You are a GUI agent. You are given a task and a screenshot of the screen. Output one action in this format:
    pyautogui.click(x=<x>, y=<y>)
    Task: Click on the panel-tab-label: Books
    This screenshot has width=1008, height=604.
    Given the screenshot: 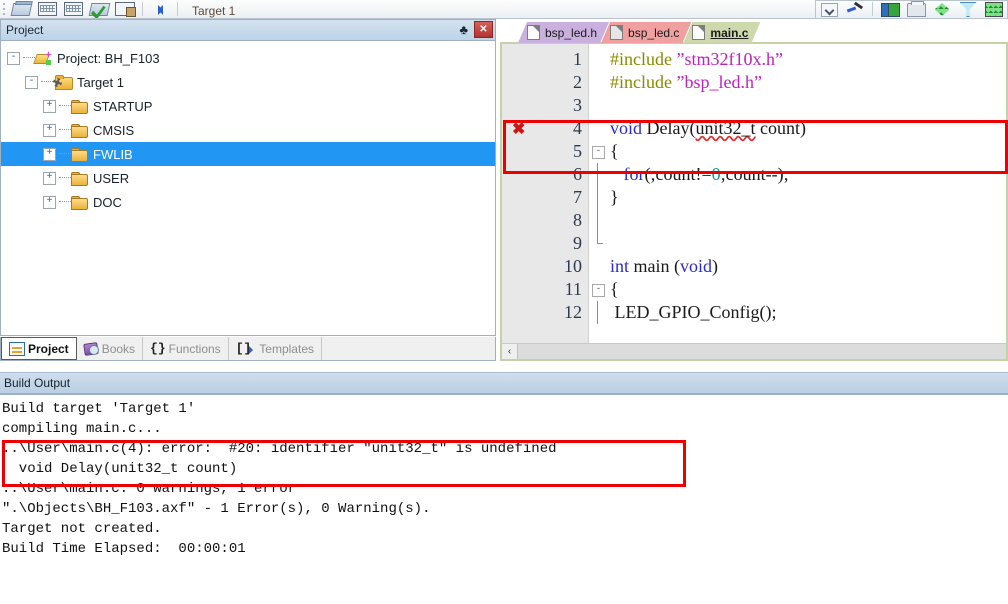 What is the action you would take?
    pyautogui.click(x=118, y=348)
    